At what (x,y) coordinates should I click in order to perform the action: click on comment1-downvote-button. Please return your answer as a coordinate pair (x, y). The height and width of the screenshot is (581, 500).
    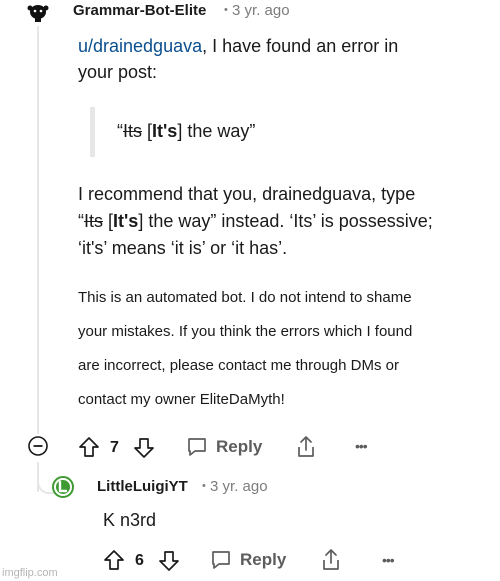
    Looking at the image, I should click on (144, 448).